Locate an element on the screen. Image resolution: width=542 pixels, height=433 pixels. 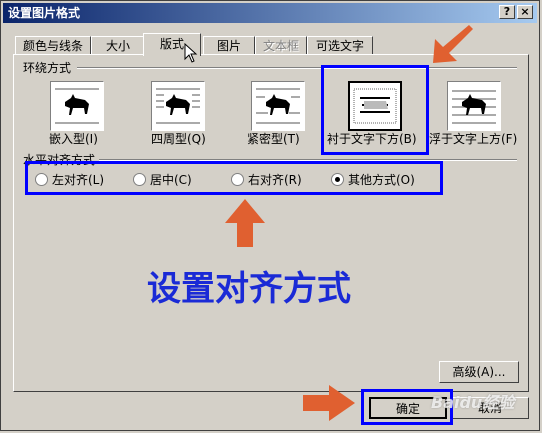
wrap-option-inline-label: 嵌入型(I) is located at coordinates (73, 139).